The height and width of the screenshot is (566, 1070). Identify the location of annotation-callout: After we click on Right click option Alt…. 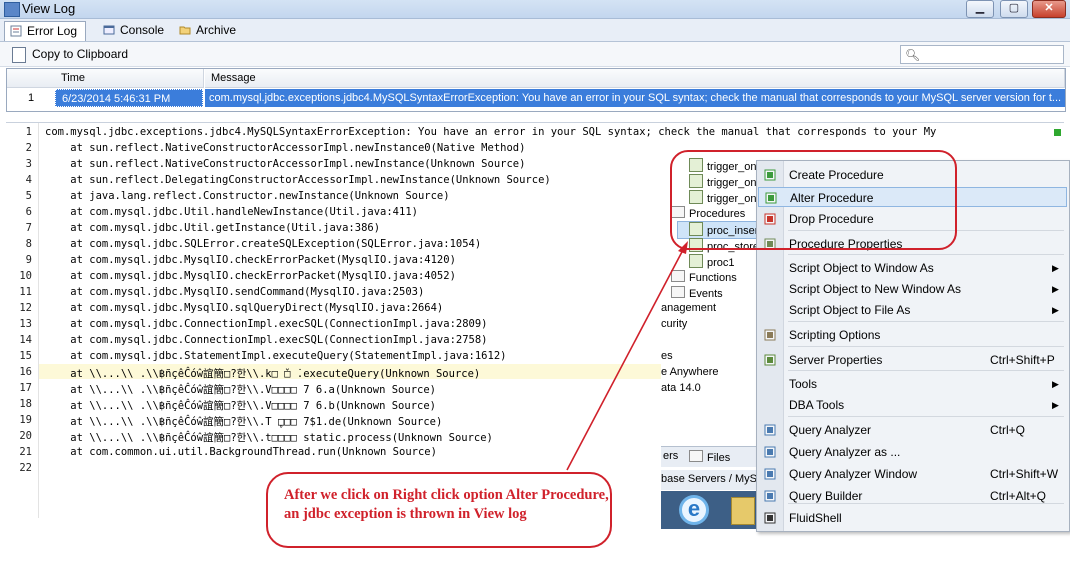
(439, 510).